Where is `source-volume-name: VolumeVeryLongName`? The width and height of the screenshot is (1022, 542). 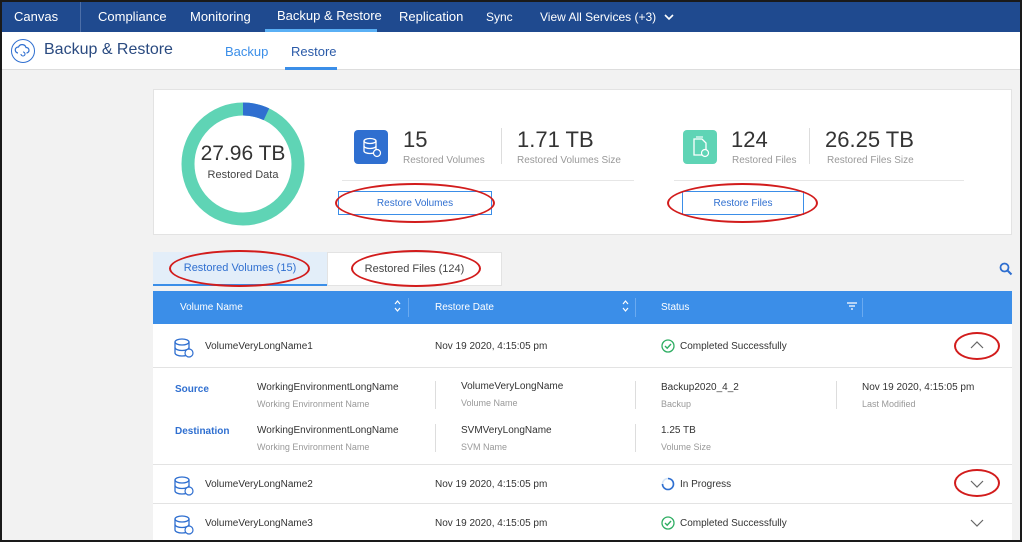 source-volume-name: VolumeVeryLongName is located at coordinates (512, 386).